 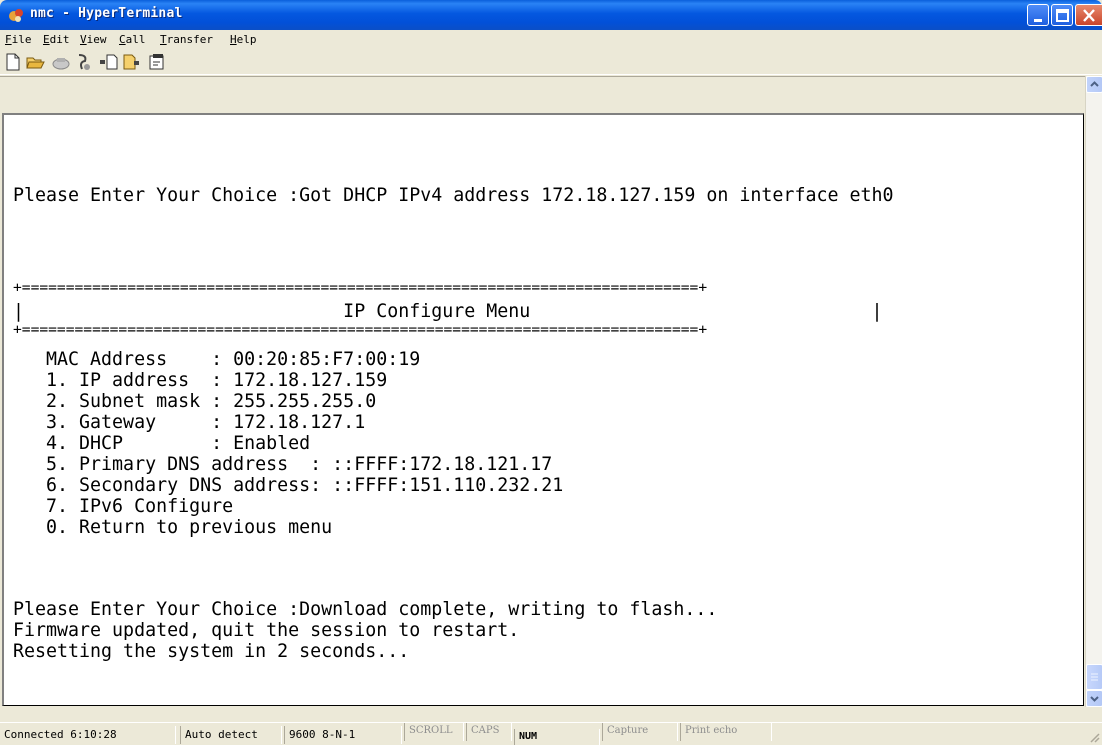 I want to click on menu-file-key: F, so click(x=8, y=39).